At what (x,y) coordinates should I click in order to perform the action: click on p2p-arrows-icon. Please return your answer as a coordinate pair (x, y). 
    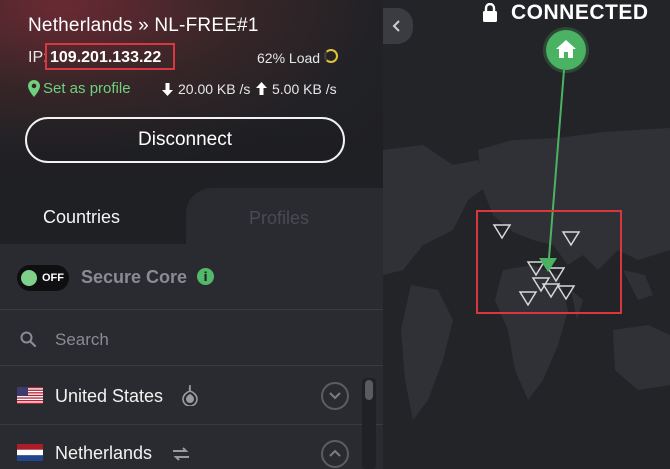
    Looking at the image, I should click on (181, 454).